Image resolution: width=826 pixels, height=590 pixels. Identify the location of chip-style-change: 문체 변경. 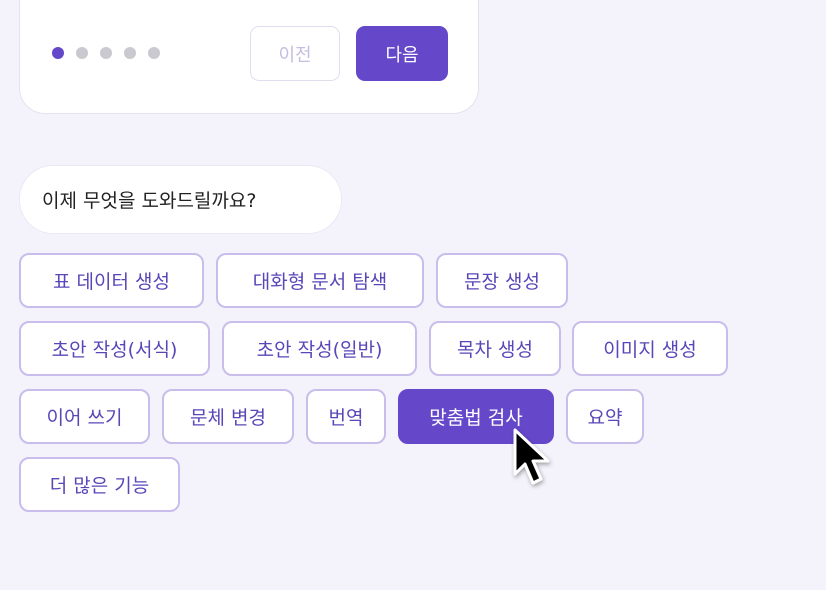
(228, 416).